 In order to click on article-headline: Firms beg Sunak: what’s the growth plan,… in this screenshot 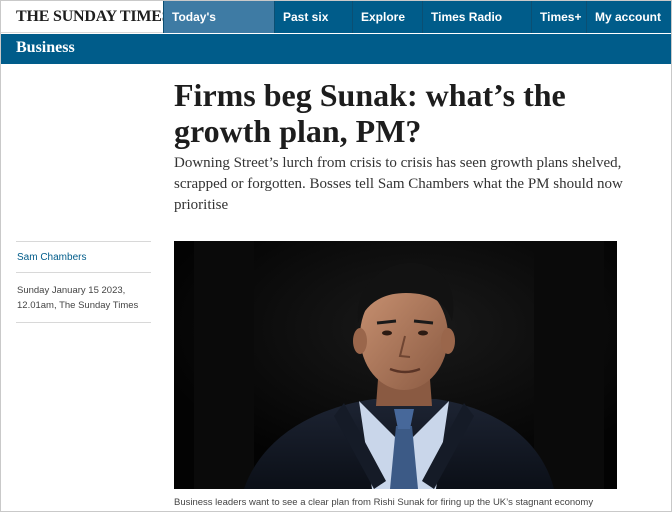, I will do `click(370, 113)`.